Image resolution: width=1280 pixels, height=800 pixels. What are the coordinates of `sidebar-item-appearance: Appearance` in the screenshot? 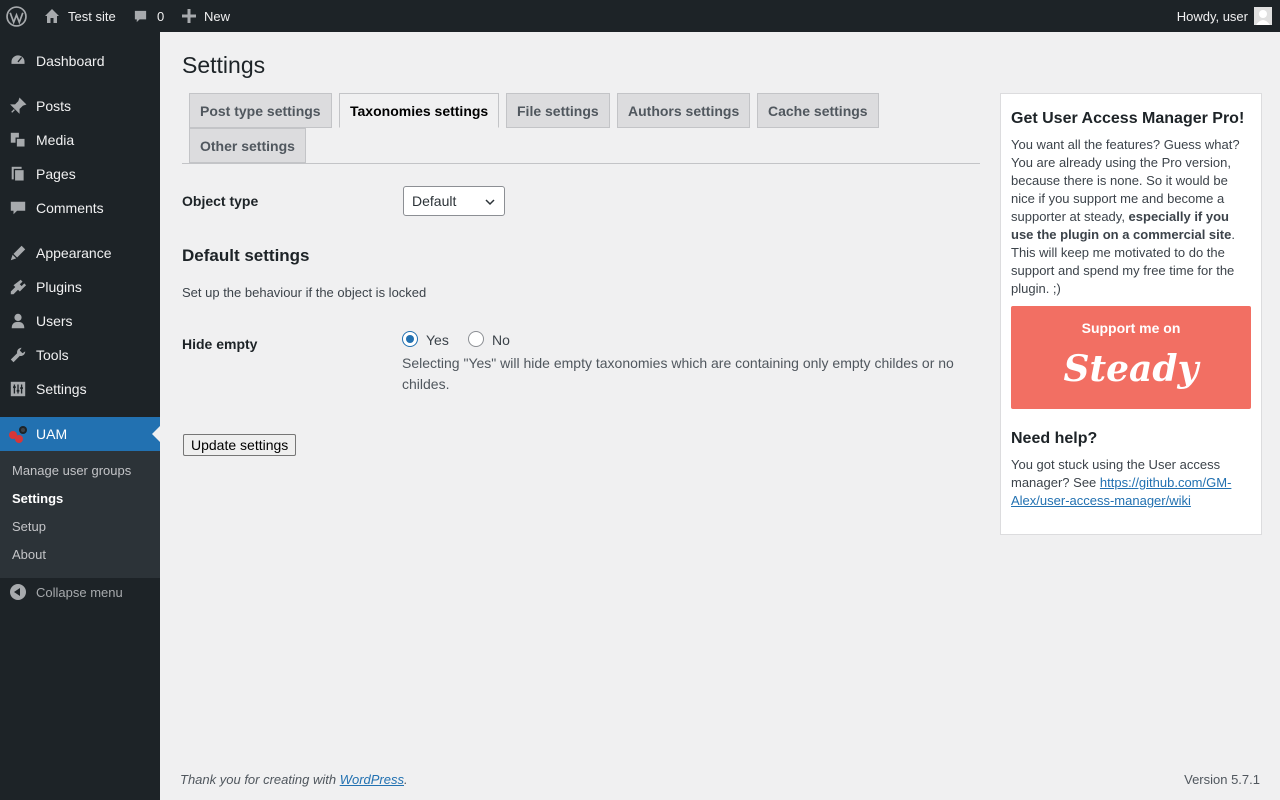 It's located at (80, 253).